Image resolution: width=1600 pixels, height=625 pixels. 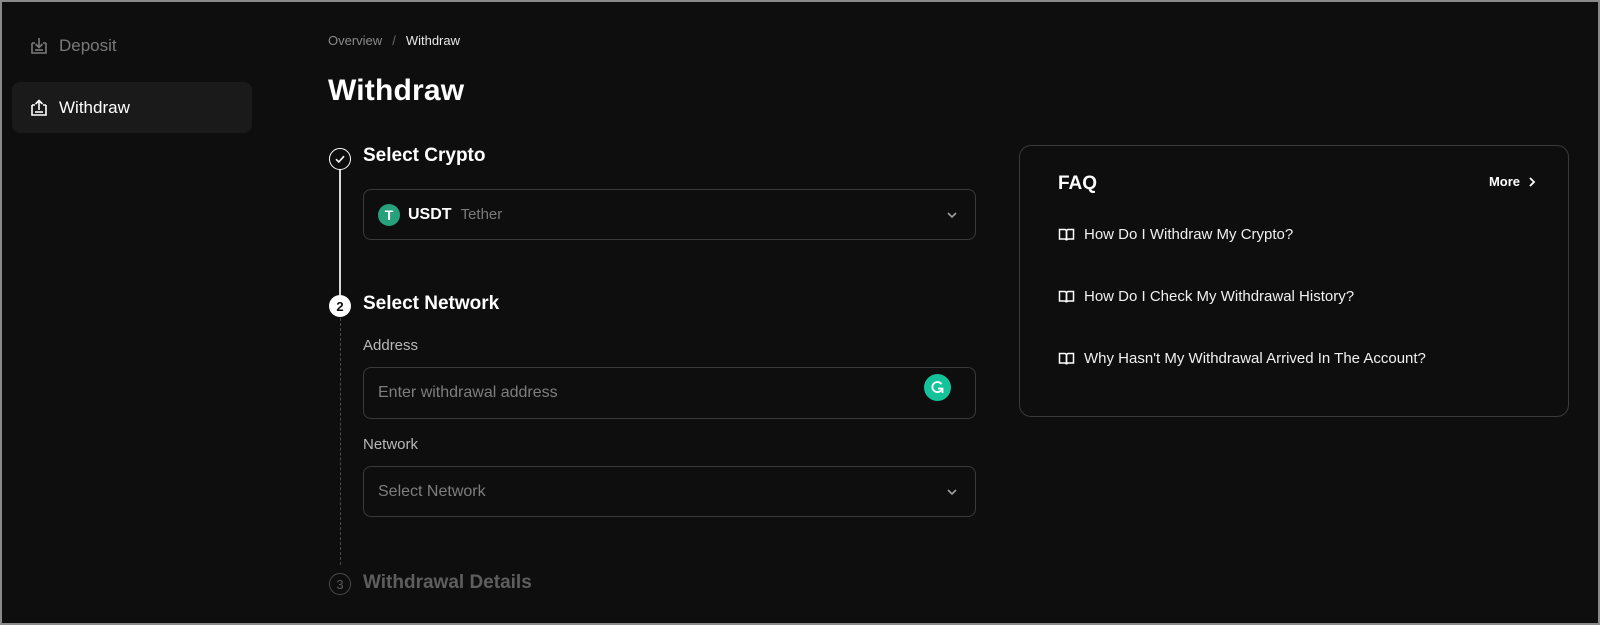 I want to click on faq-item: How Do I Withdraw My Crypto?, so click(x=1175, y=234).